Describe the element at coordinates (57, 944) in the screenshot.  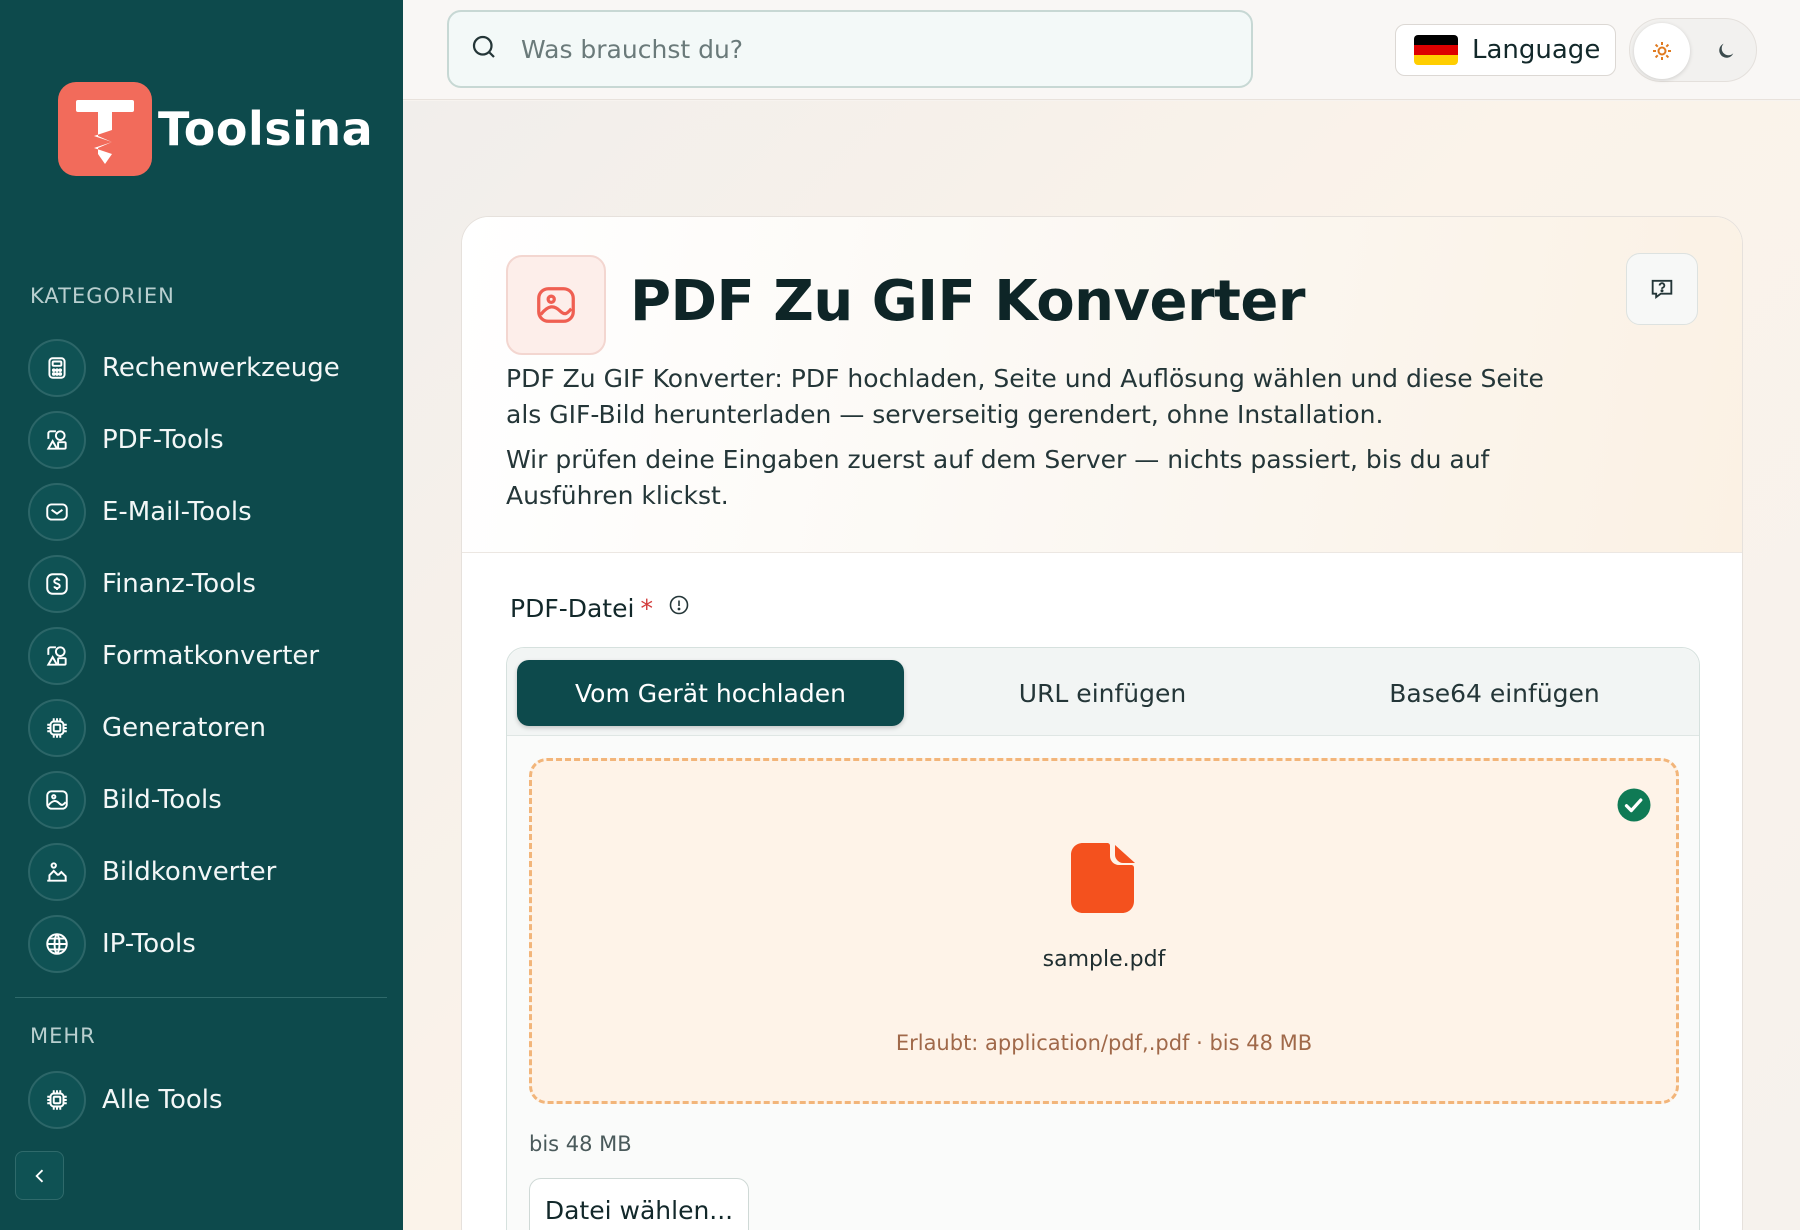
I see `globe-icon` at that location.